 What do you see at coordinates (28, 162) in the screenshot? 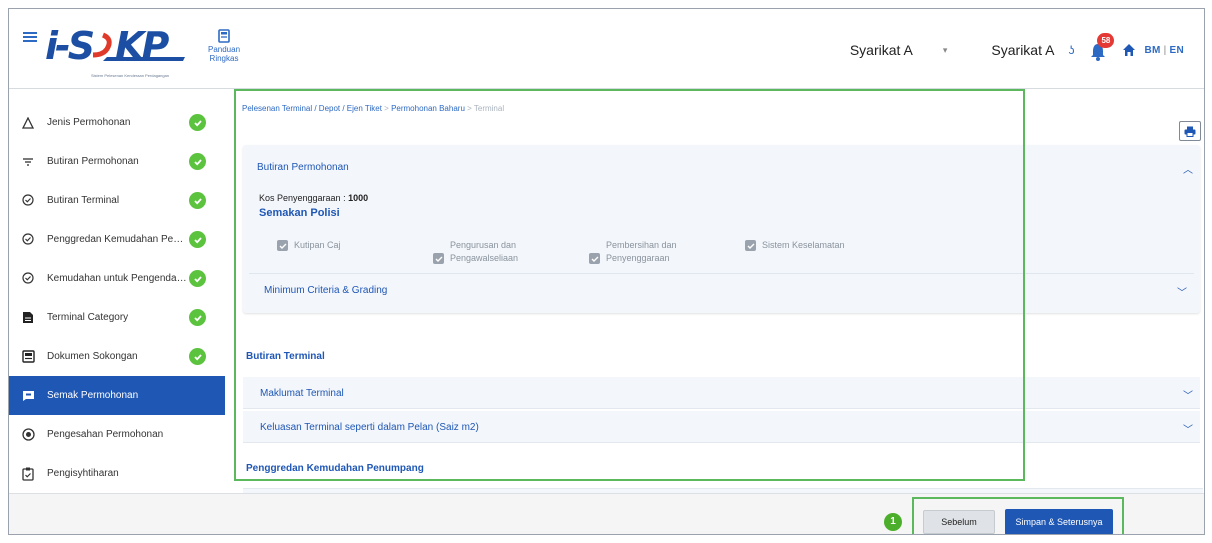
I see `filter-icon` at bounding box center [28, 162].